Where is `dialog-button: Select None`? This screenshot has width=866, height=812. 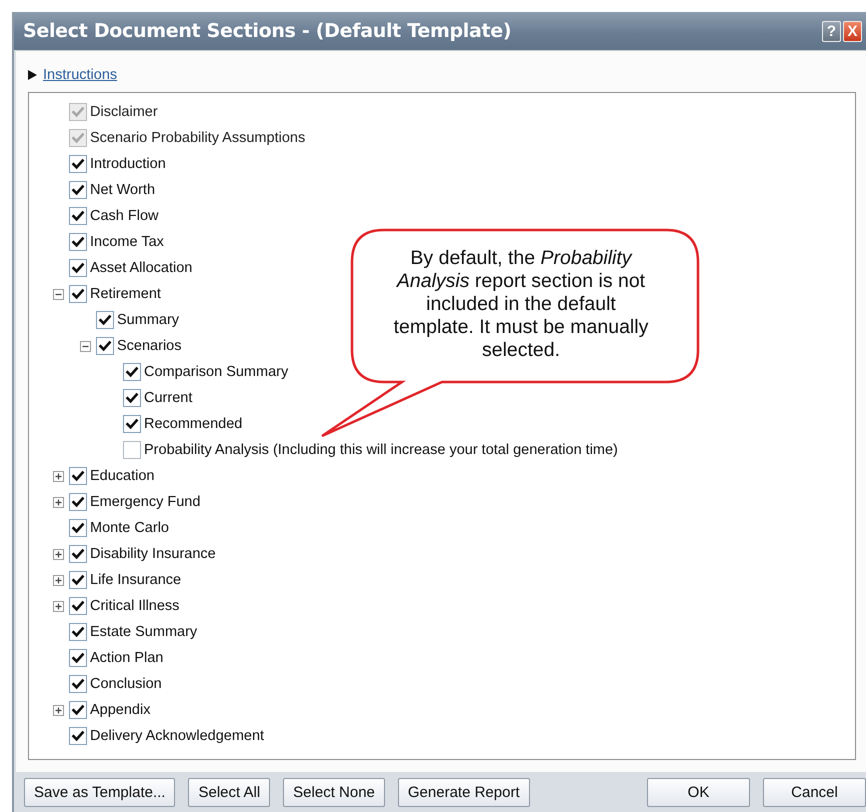
dialog-button: Select None is located at coordinates (334, 792).